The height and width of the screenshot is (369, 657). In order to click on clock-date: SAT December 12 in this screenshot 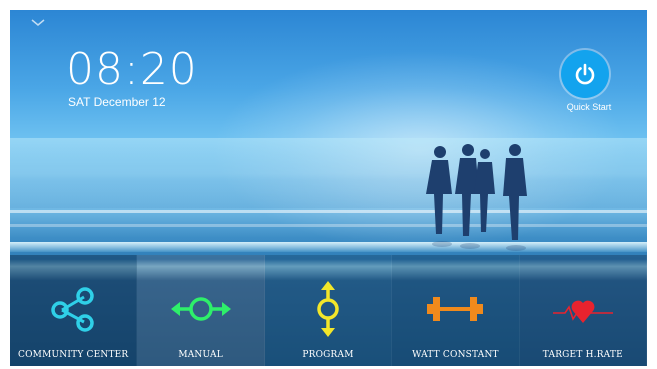, I will do `click(117, 102)`.